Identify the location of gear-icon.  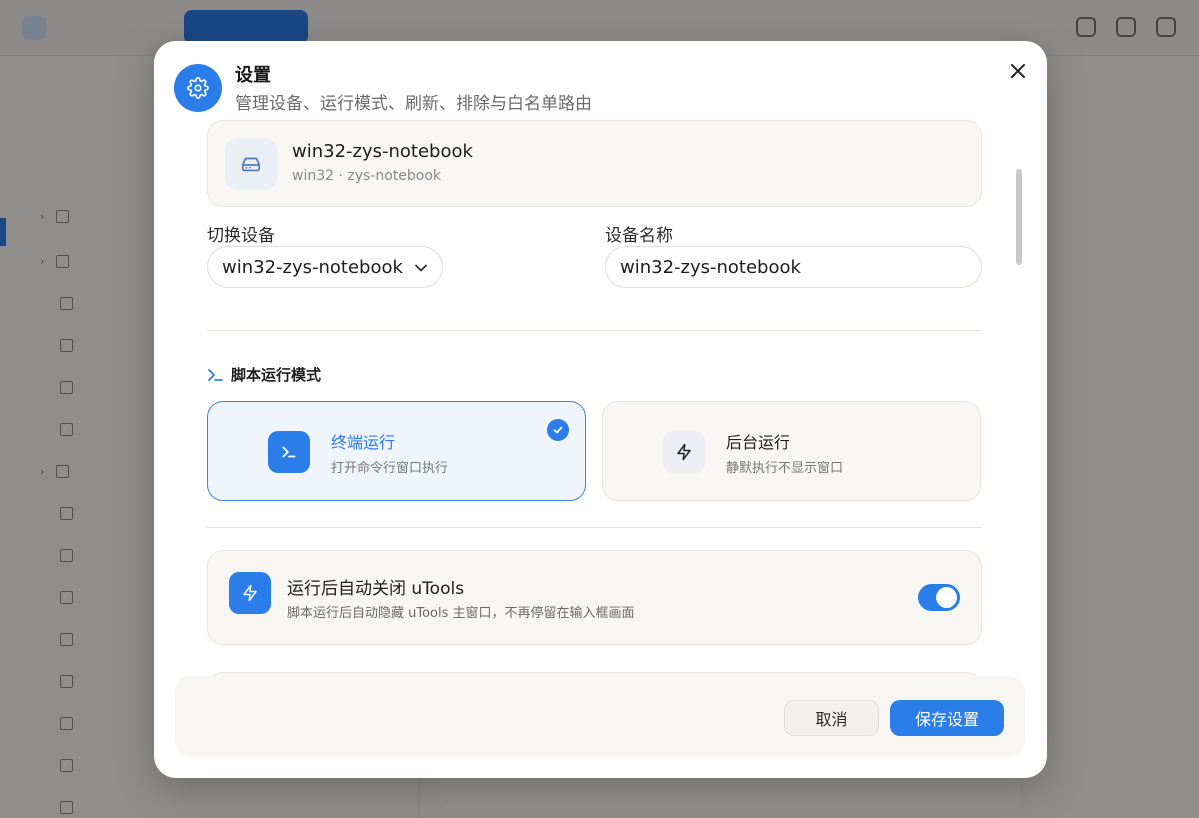
(198, 88).